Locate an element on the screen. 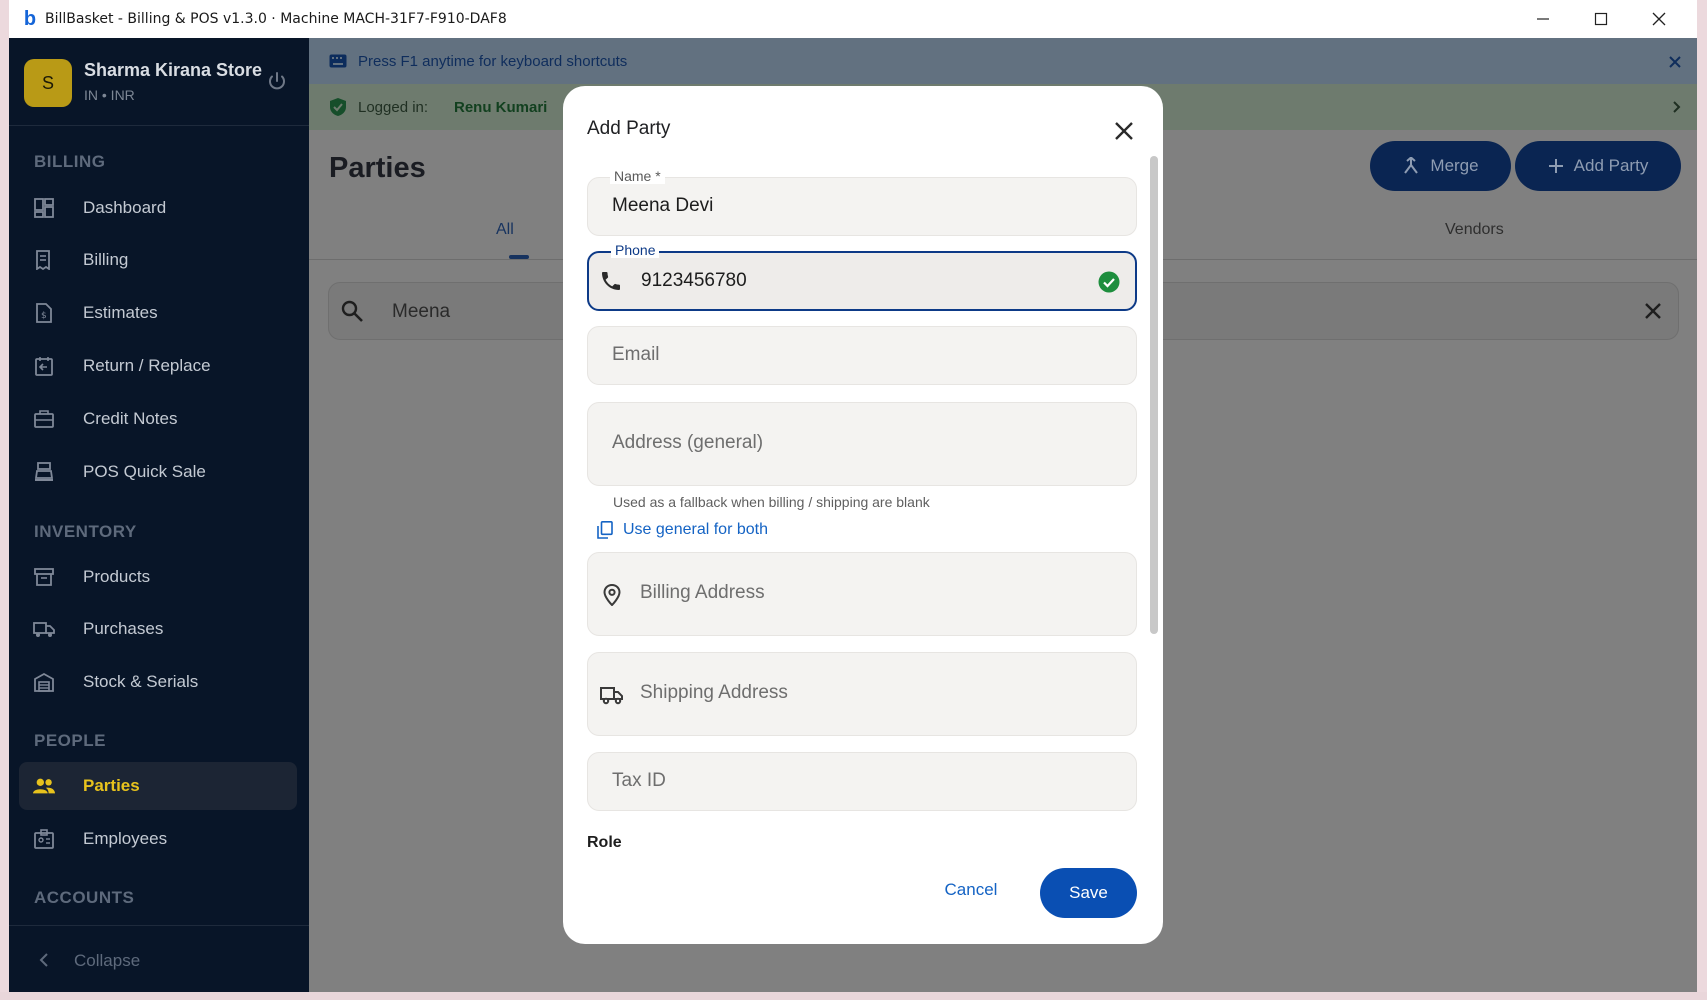  shortcut-banner: Press F1 anytime for keyboard shortcuts is located at coordinates (1003, 61).